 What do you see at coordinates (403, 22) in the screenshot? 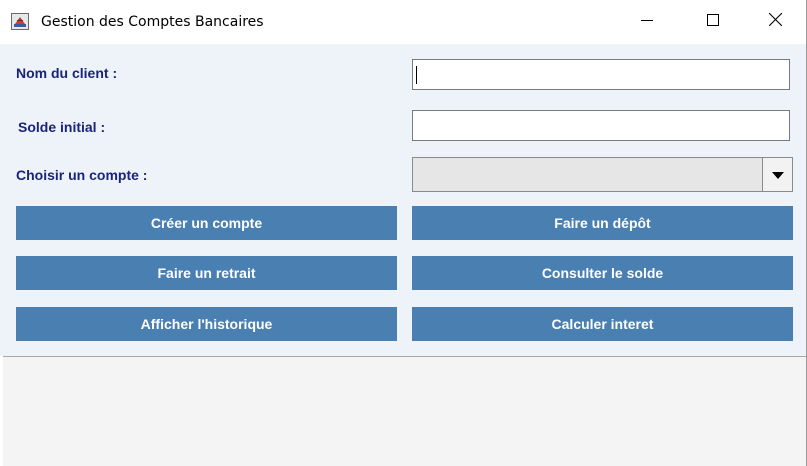
I see `title-bar: Gestion des Comptes Bancaires` at bounding box center [403, 22].